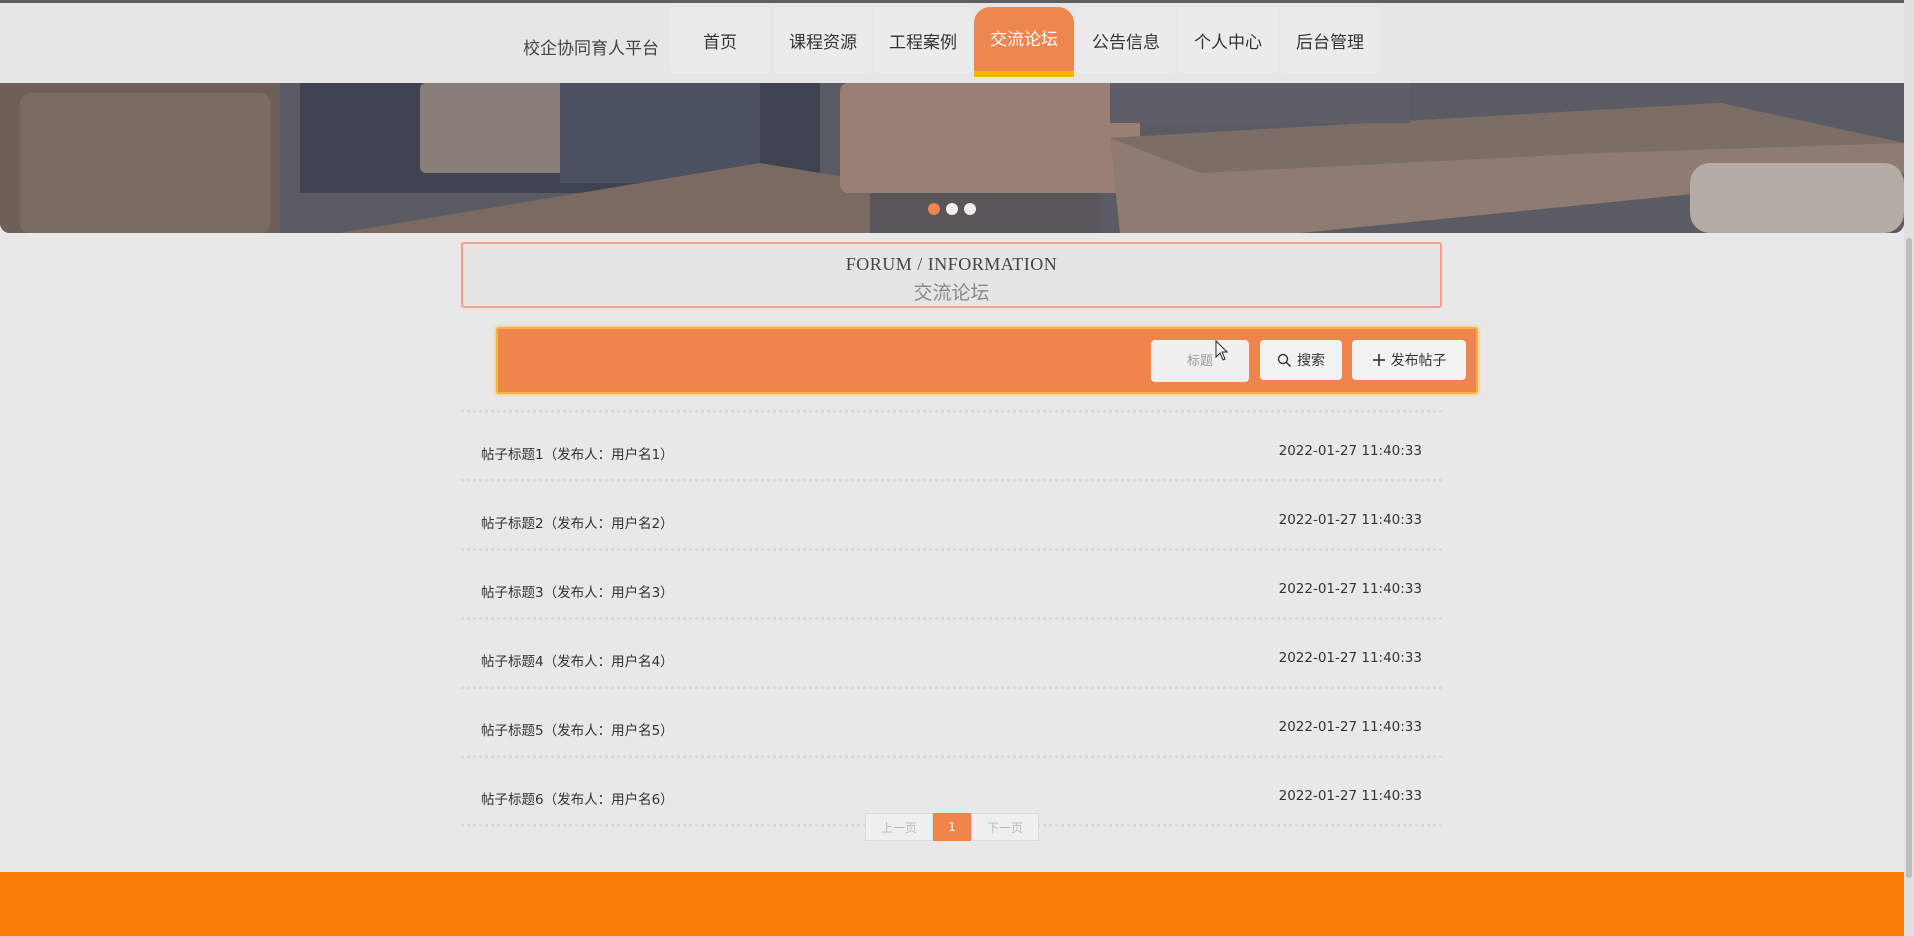  Describe the element at coordinates (577, 522) in the screenshot. I see `post-title: 帖子标题2（发布人：用户名2）` at that location.